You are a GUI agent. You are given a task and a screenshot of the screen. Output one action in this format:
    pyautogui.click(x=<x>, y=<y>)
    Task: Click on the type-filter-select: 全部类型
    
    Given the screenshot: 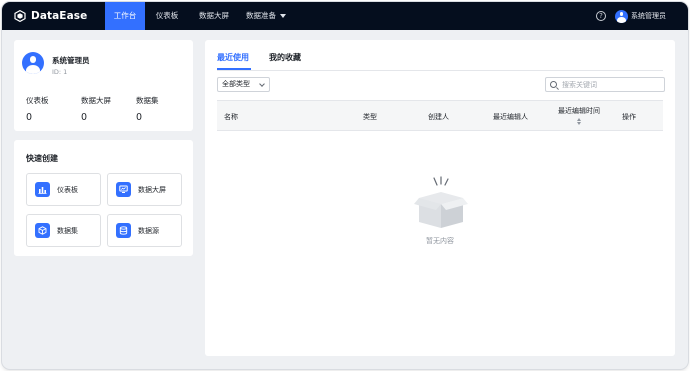 What is the action you would take?
    pyautogui.click(x=243, y=84)
    